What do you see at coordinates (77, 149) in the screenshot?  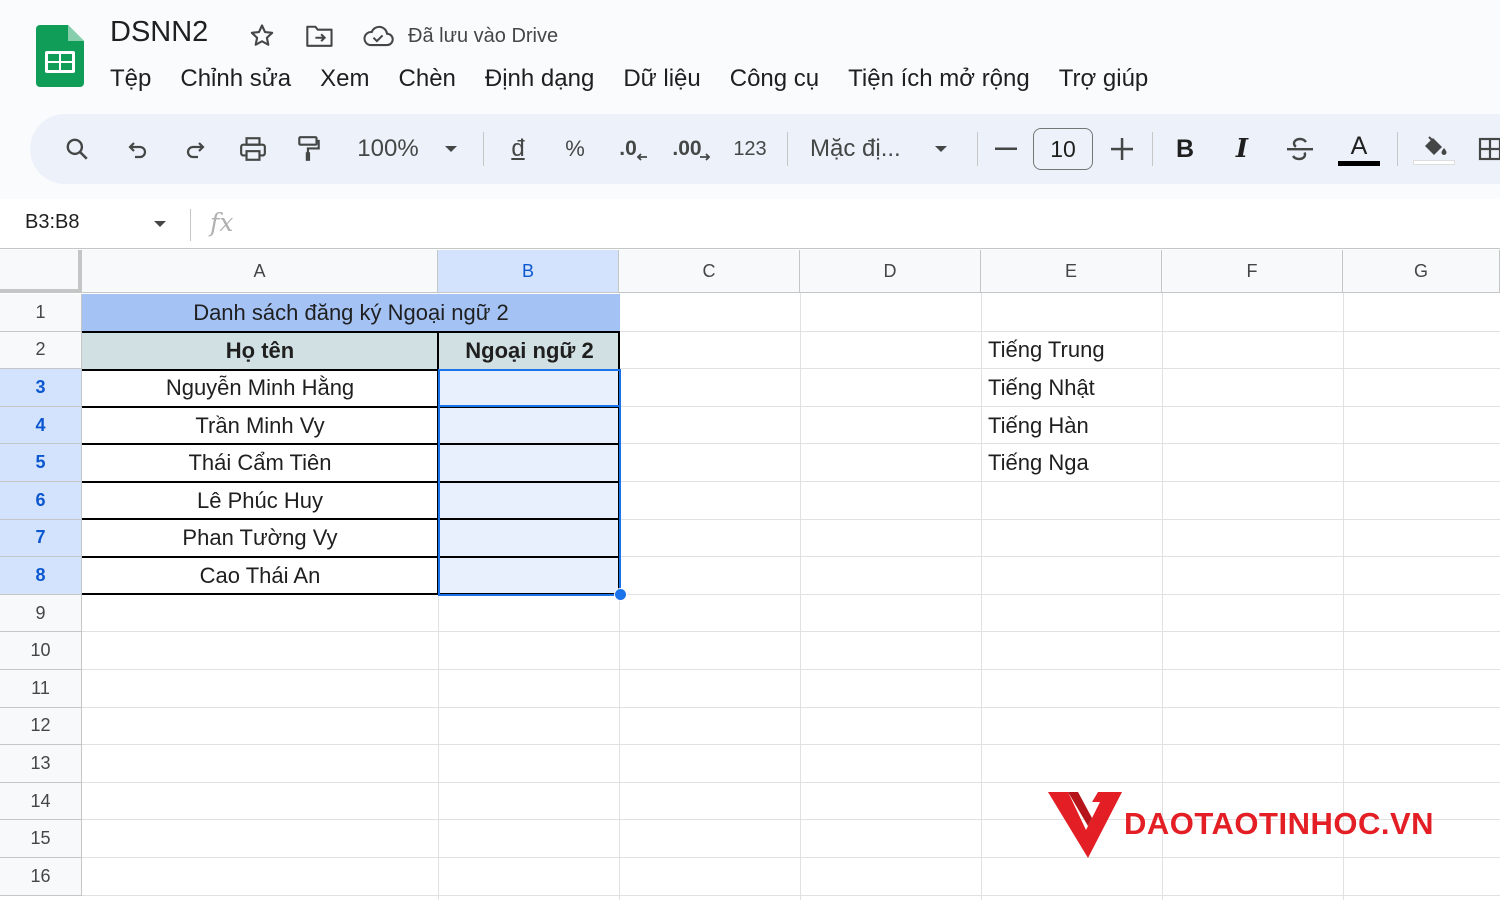 I see `search-menu-icon` at bounding box center [77, 149].